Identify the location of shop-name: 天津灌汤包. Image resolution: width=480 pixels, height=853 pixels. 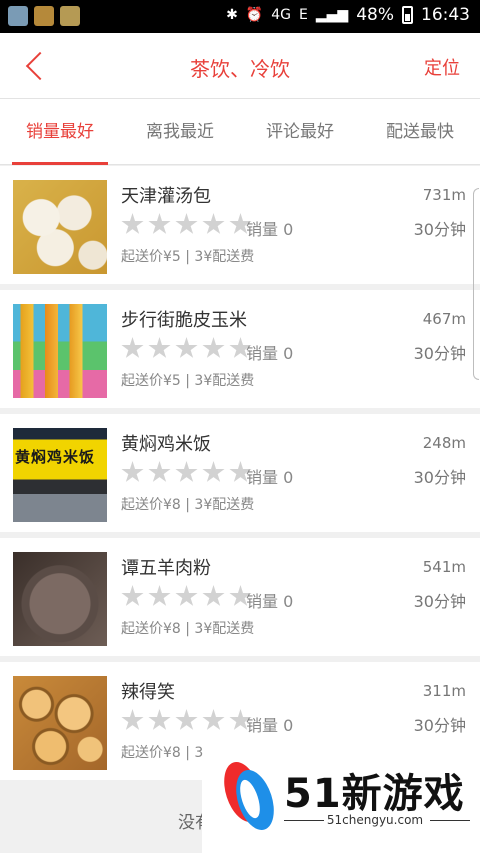
(166, 196).